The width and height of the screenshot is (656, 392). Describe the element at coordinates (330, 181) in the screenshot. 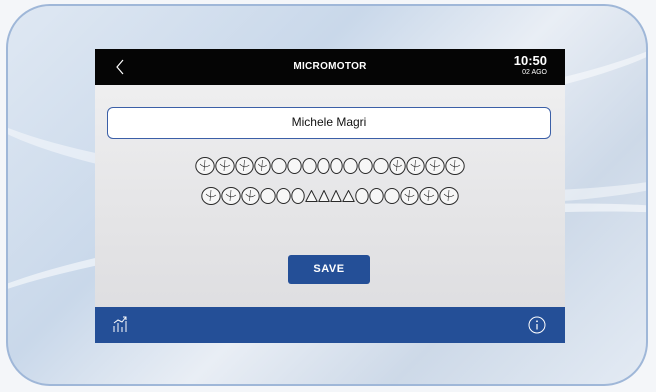

I see `dental-chart` at that location.